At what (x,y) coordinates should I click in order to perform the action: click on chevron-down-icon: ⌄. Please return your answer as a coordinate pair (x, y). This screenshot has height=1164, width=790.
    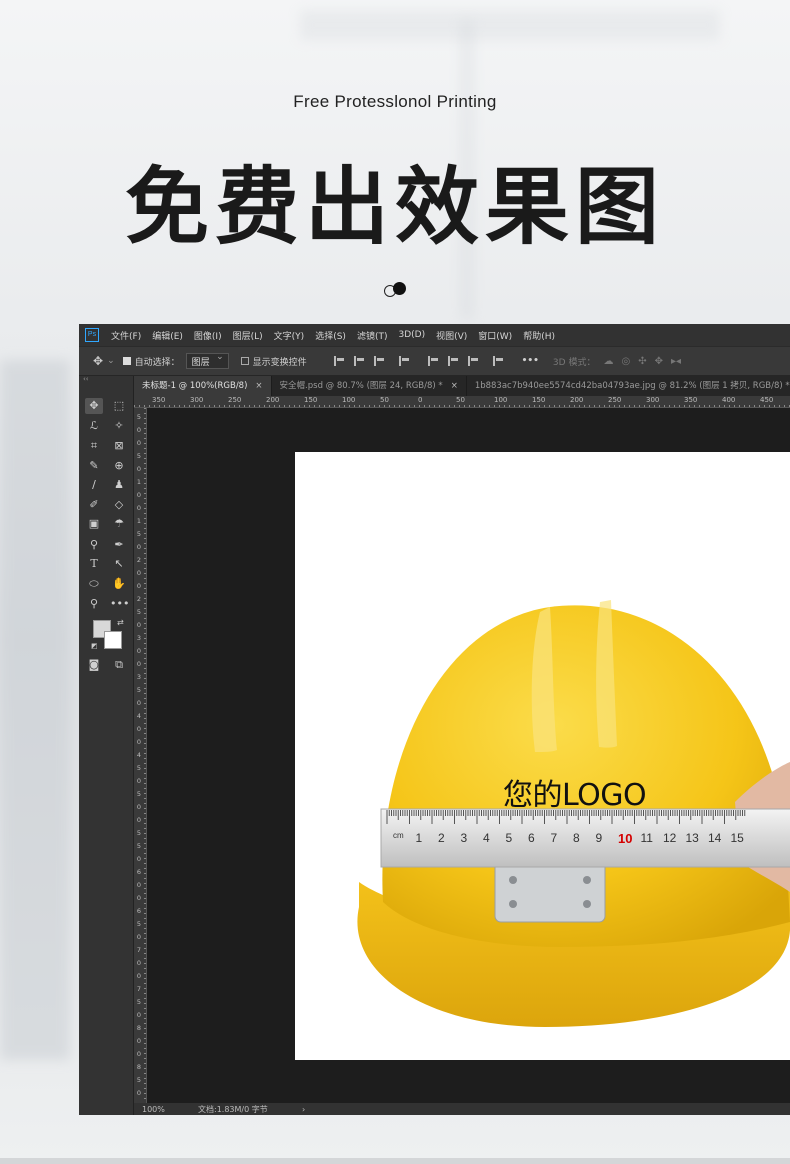
    Looking at the image, I should click on (111, 361).